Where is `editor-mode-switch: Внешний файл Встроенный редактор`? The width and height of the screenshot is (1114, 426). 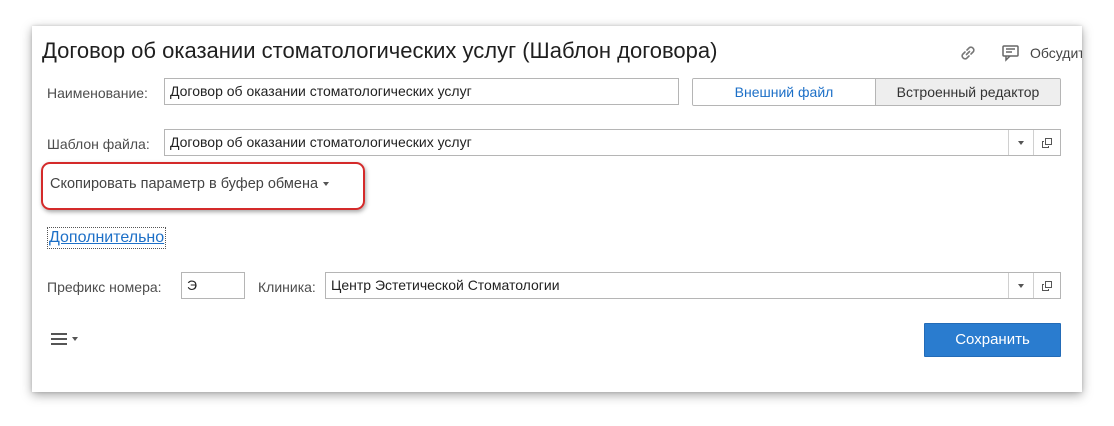 editor-mode-switch: Внешний файл Встроенный редактор is located at coordinates (876, 92).